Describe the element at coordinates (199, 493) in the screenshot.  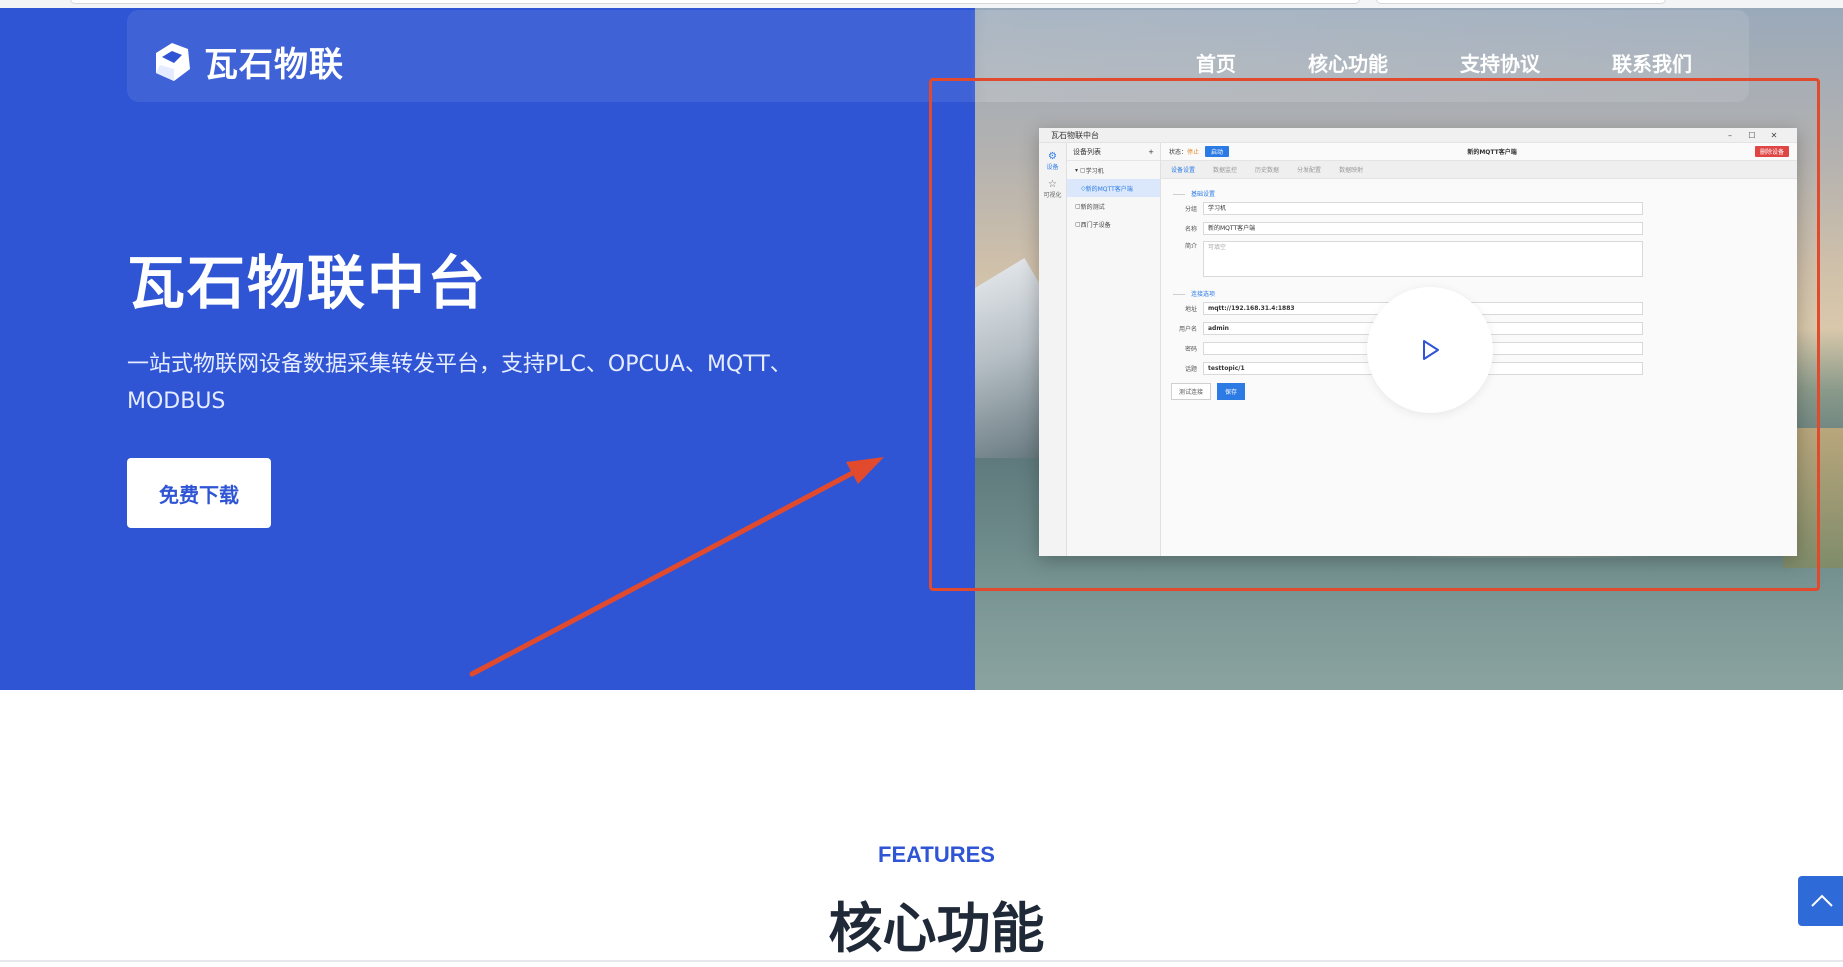
I see `download-button: 免费下载` at that location.